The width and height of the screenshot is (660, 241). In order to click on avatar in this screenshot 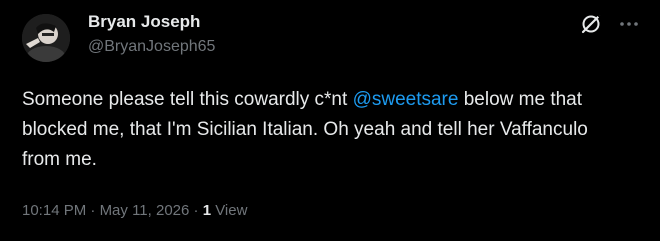, I will do `click(46, 38)`.